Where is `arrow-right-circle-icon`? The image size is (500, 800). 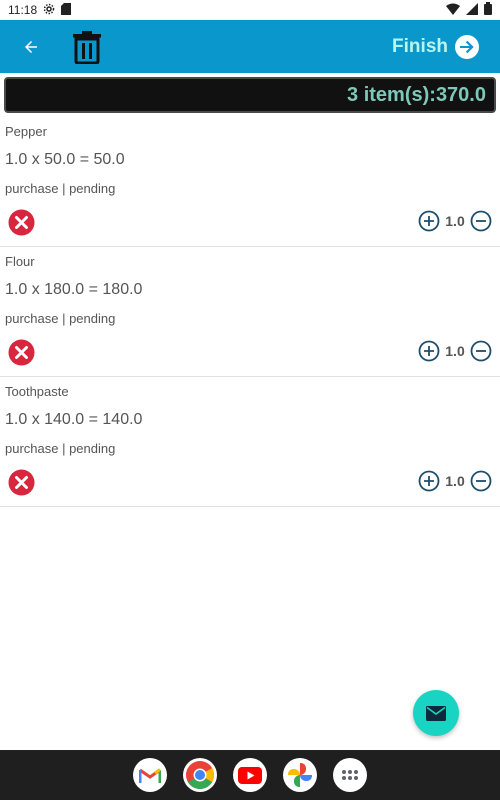
arrow-right-circle-icon is located at coordinates (467, 46).